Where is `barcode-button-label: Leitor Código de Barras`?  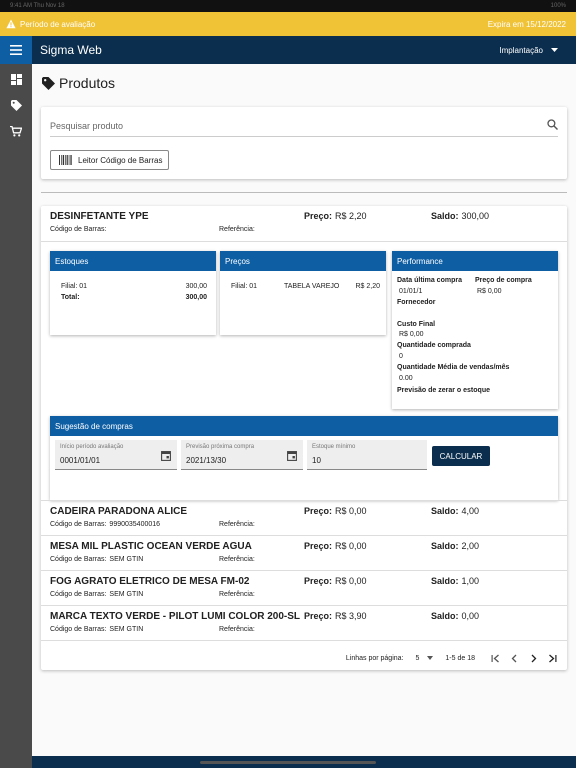 barcode-button-label: Leitor Código de Barras is located at coordinates (120, 160).